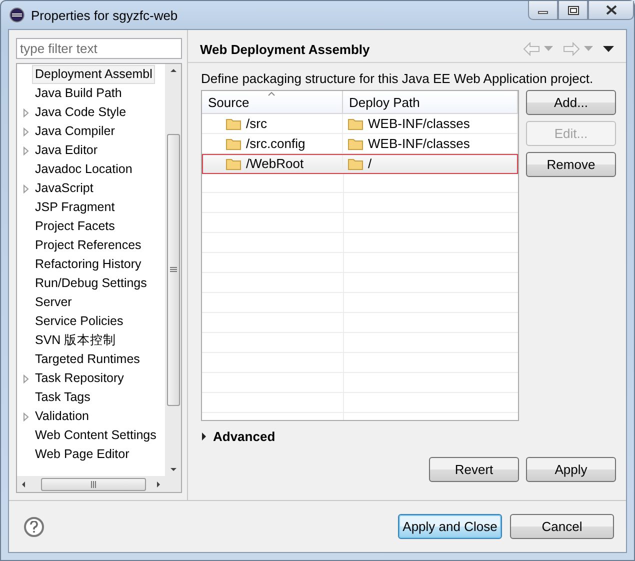  I want to click on tree-item: Project References, so click(88, 245).